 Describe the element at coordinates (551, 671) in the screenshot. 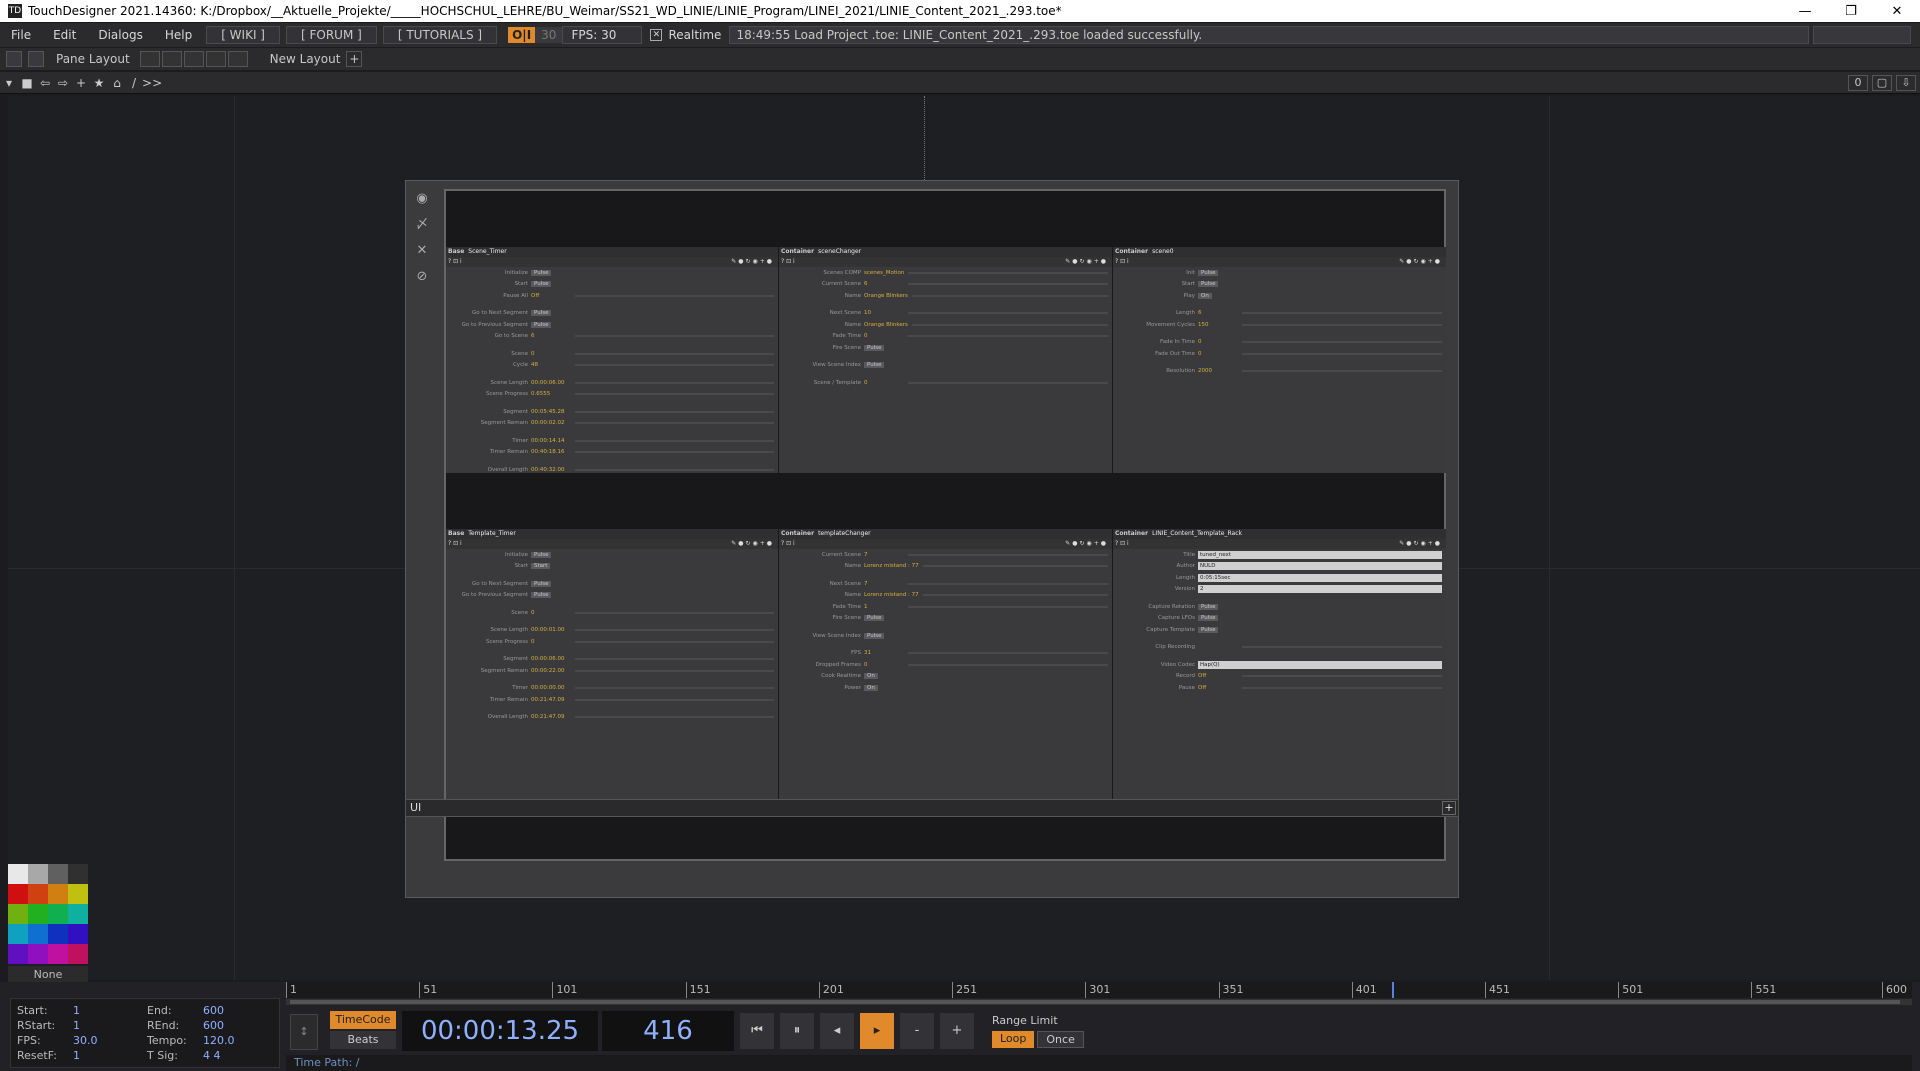

I see `param-value: 00:00:22.00` at that location.